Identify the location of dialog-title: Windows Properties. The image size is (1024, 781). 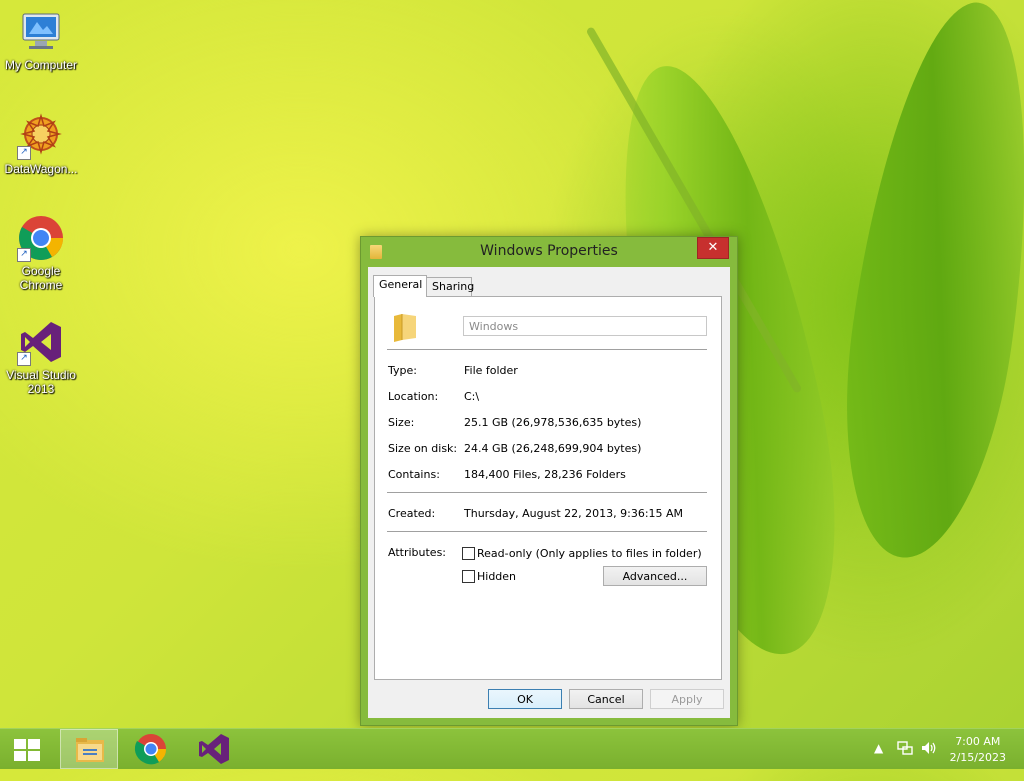
(549, 251).